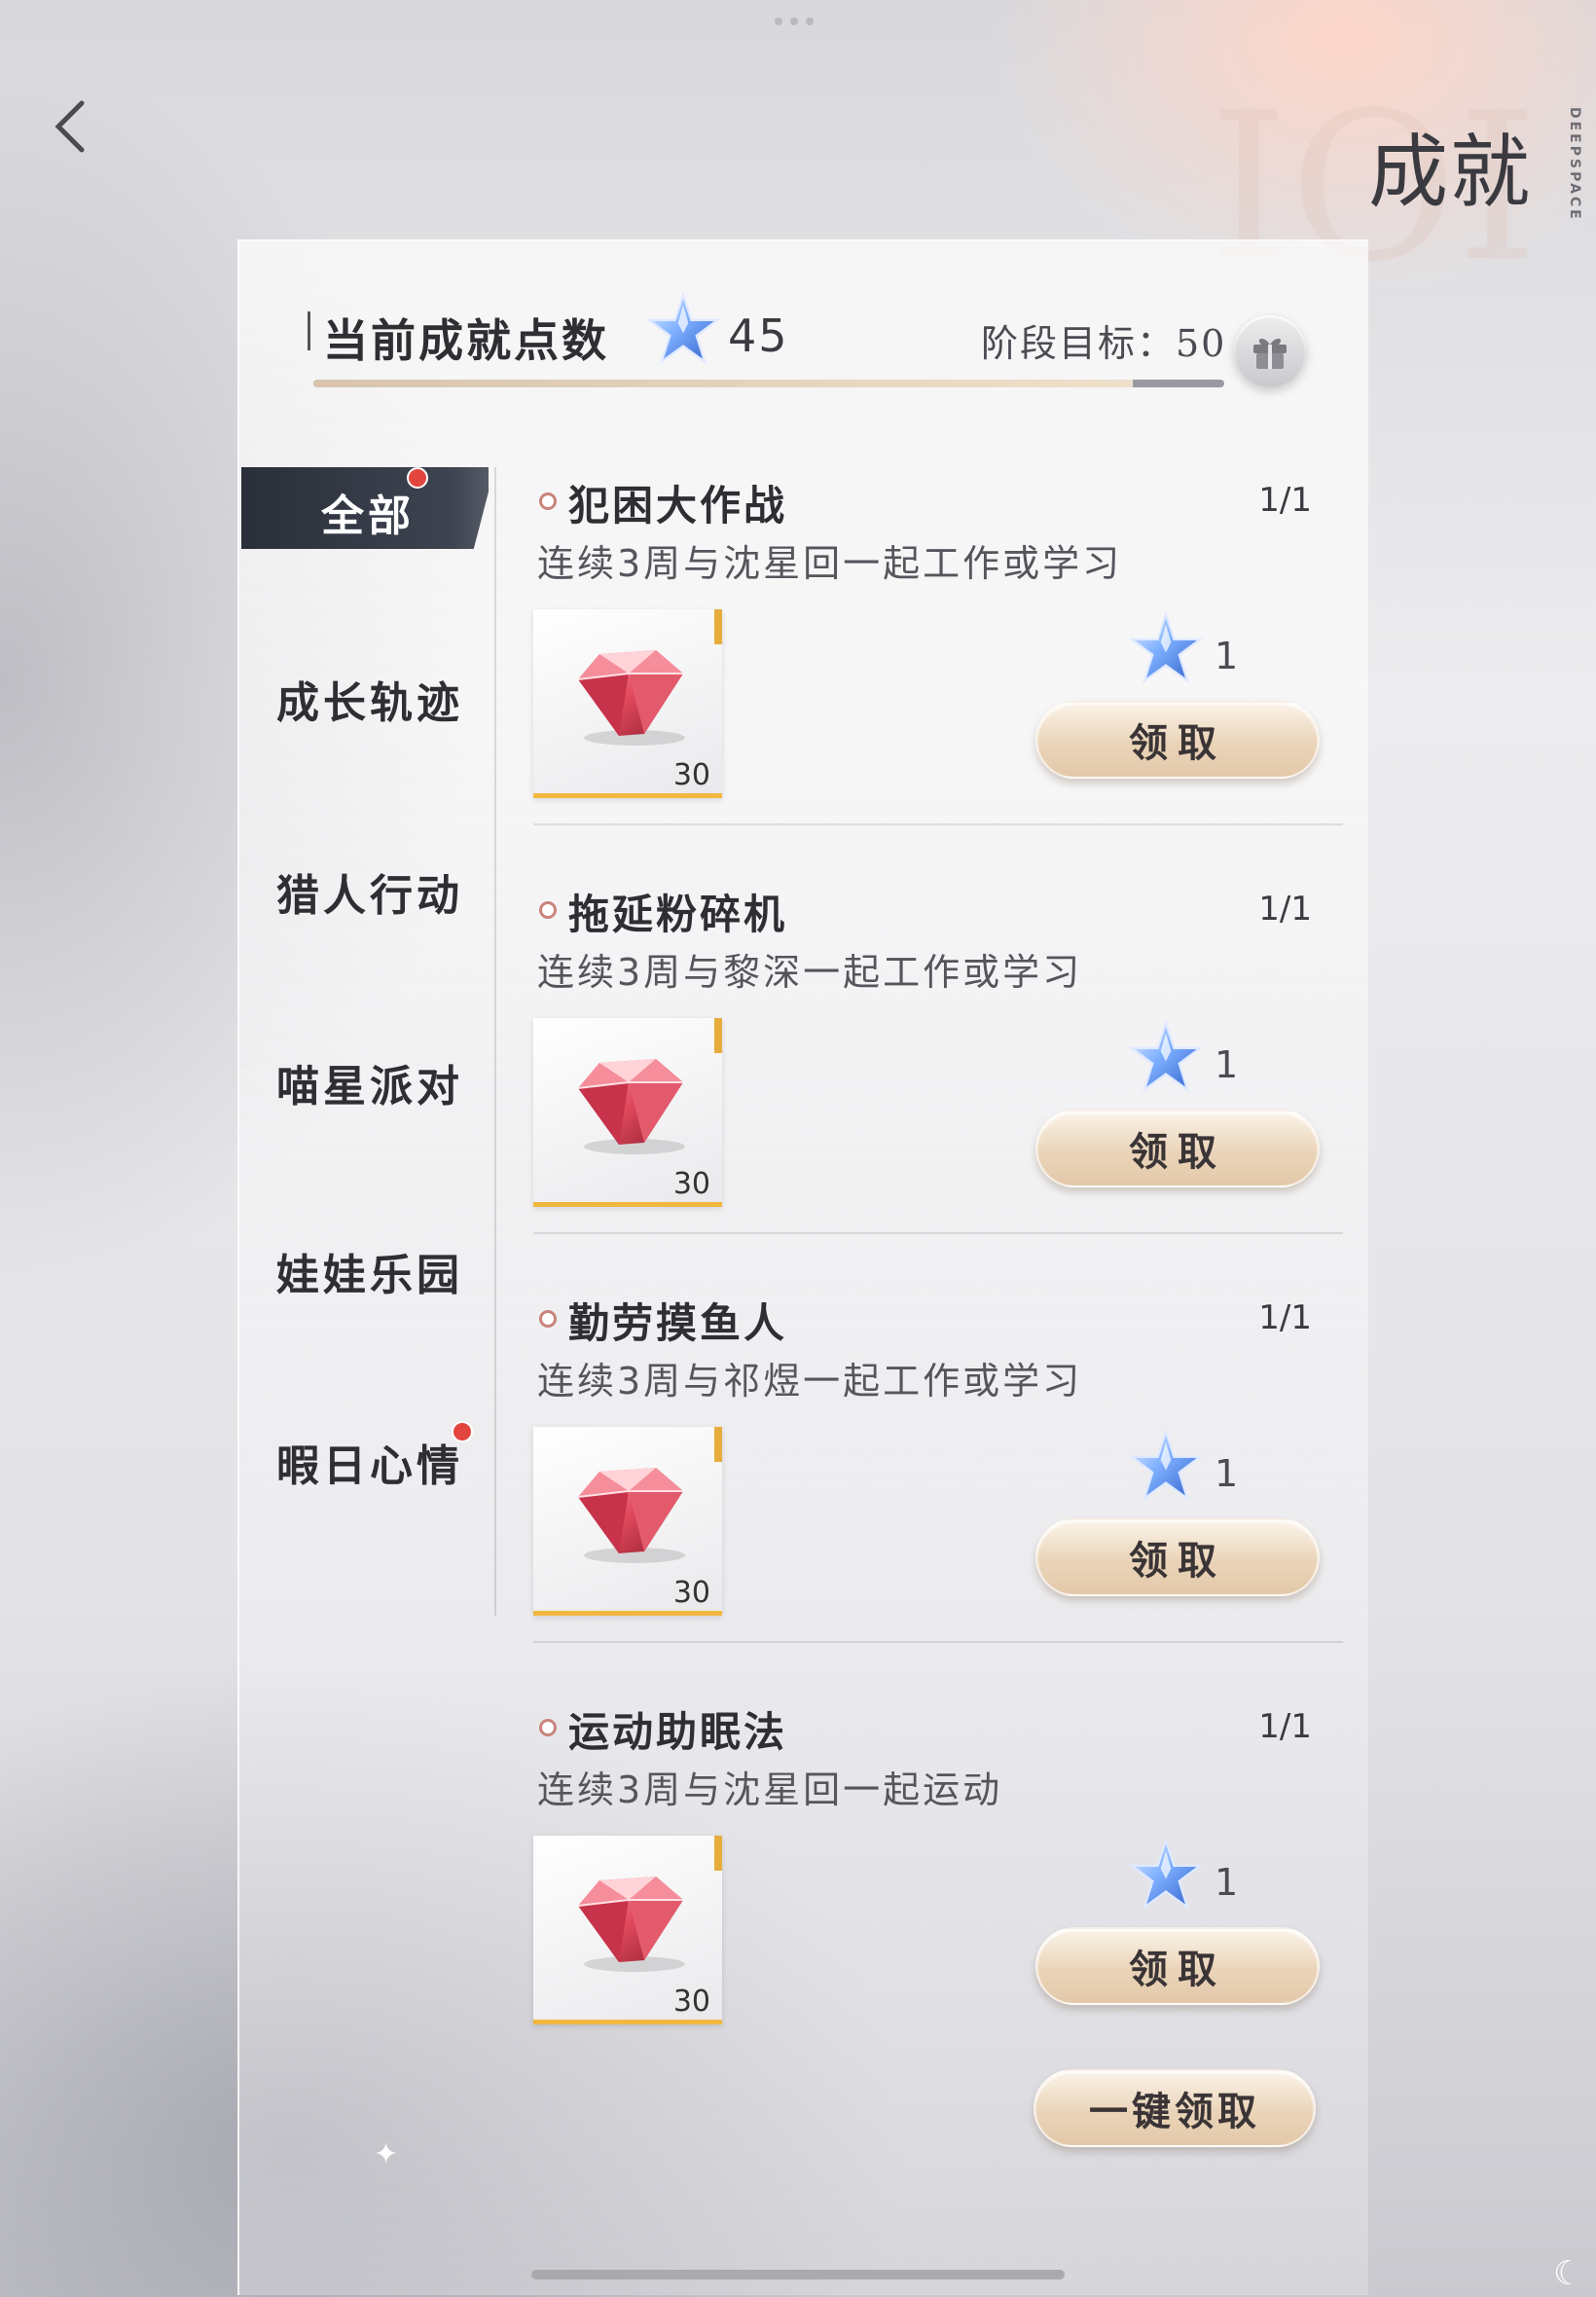 The width and height of the screenshot is (1596, 2297). Describe the element at coordinates (723, 383) in the screenshot. I see `progress-fill` at that location.